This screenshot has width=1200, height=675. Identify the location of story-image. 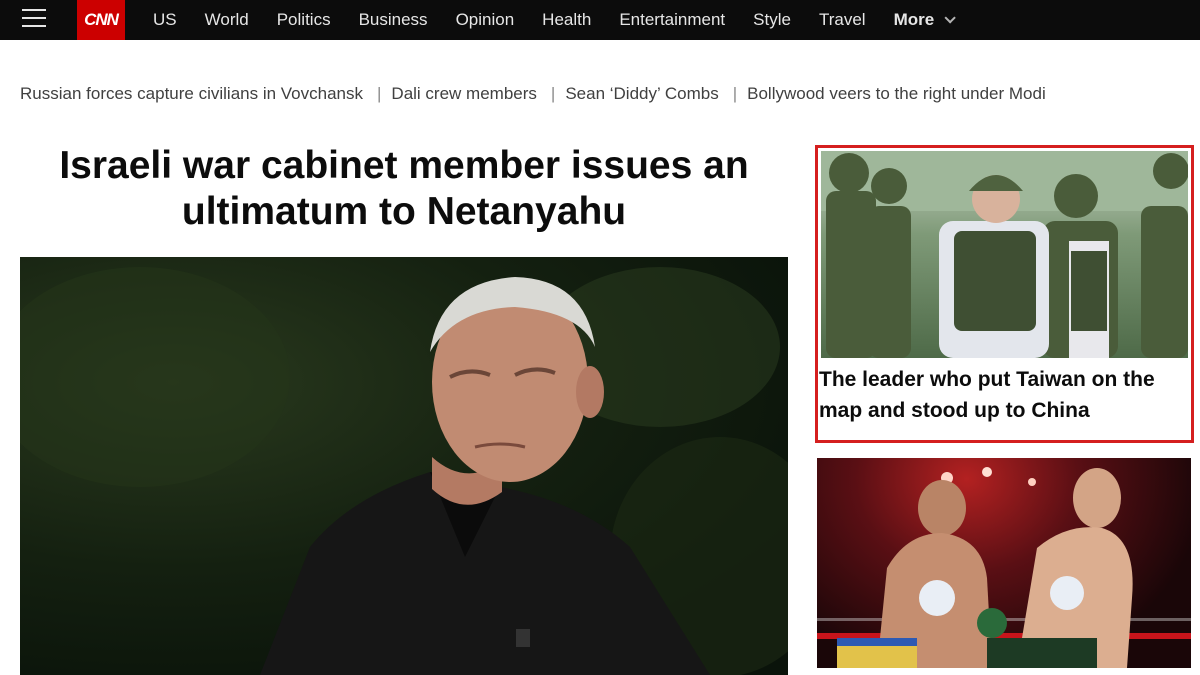
(1004, 254).